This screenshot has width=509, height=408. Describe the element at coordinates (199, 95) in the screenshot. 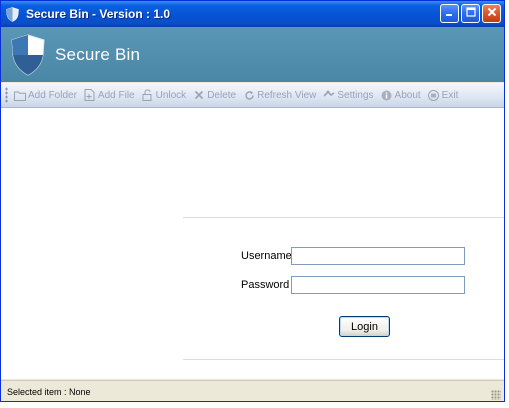

I see `delete-icon` at that location.